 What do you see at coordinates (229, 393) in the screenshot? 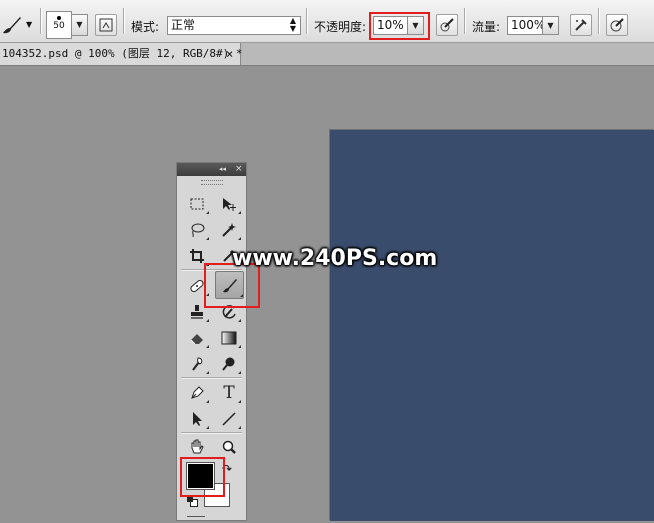
I see `type-tool-icon: T` at bounding box center [229, 393].